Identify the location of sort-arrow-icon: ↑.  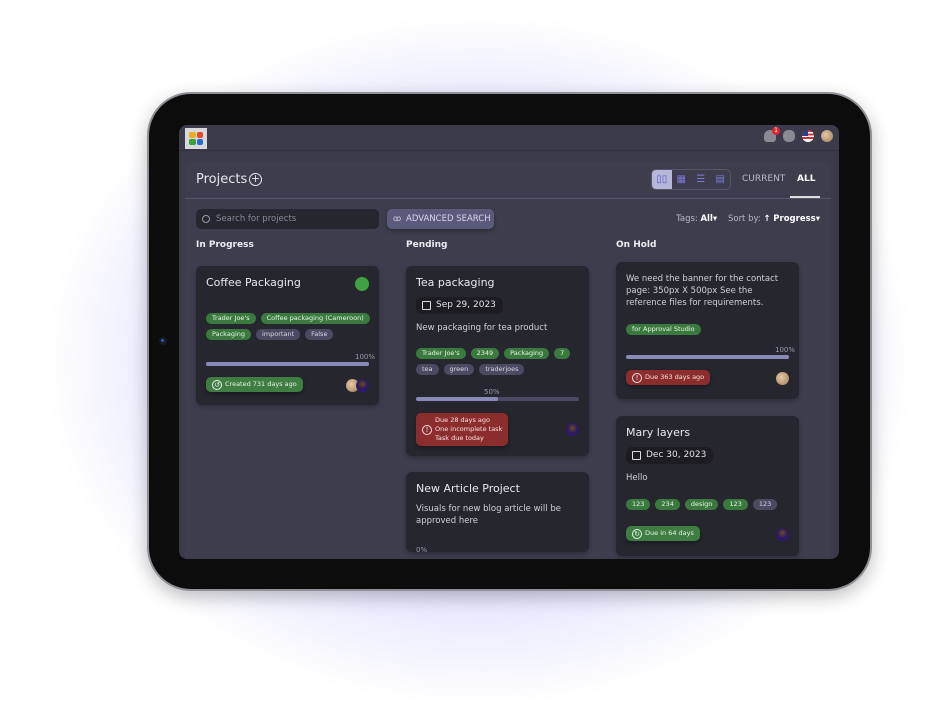
(767, 219).